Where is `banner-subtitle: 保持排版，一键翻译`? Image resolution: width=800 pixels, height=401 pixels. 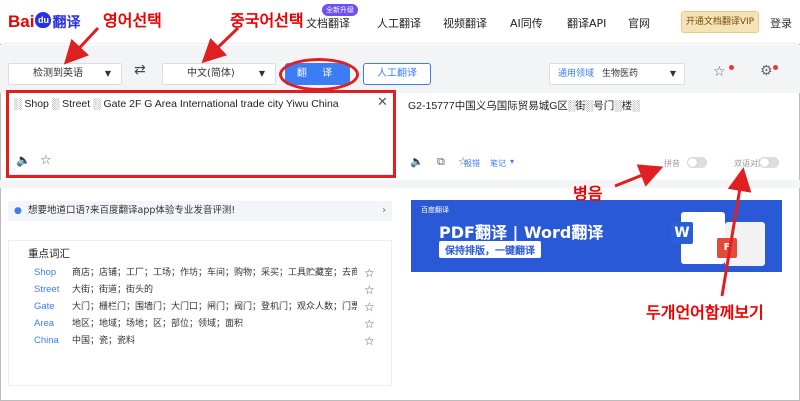 banner-subtitle: 保持排版，一键翻译 is located at coordinates (490, 249).